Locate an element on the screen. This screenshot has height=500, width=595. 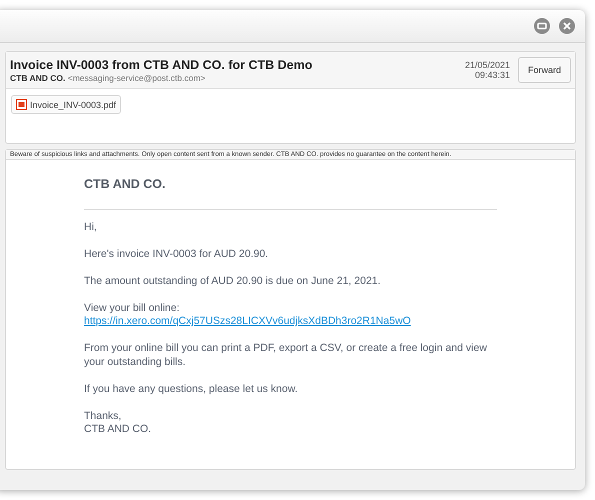
body-text: Hi, is located at coordinates (91, 227).